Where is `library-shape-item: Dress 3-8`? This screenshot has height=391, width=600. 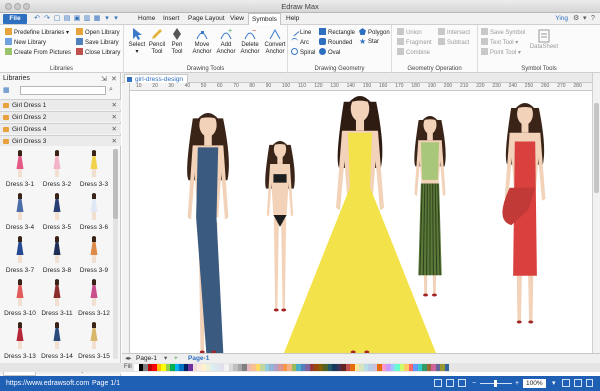
library-shape-item: Dress 3-8 is located at coordinates (57, 256).